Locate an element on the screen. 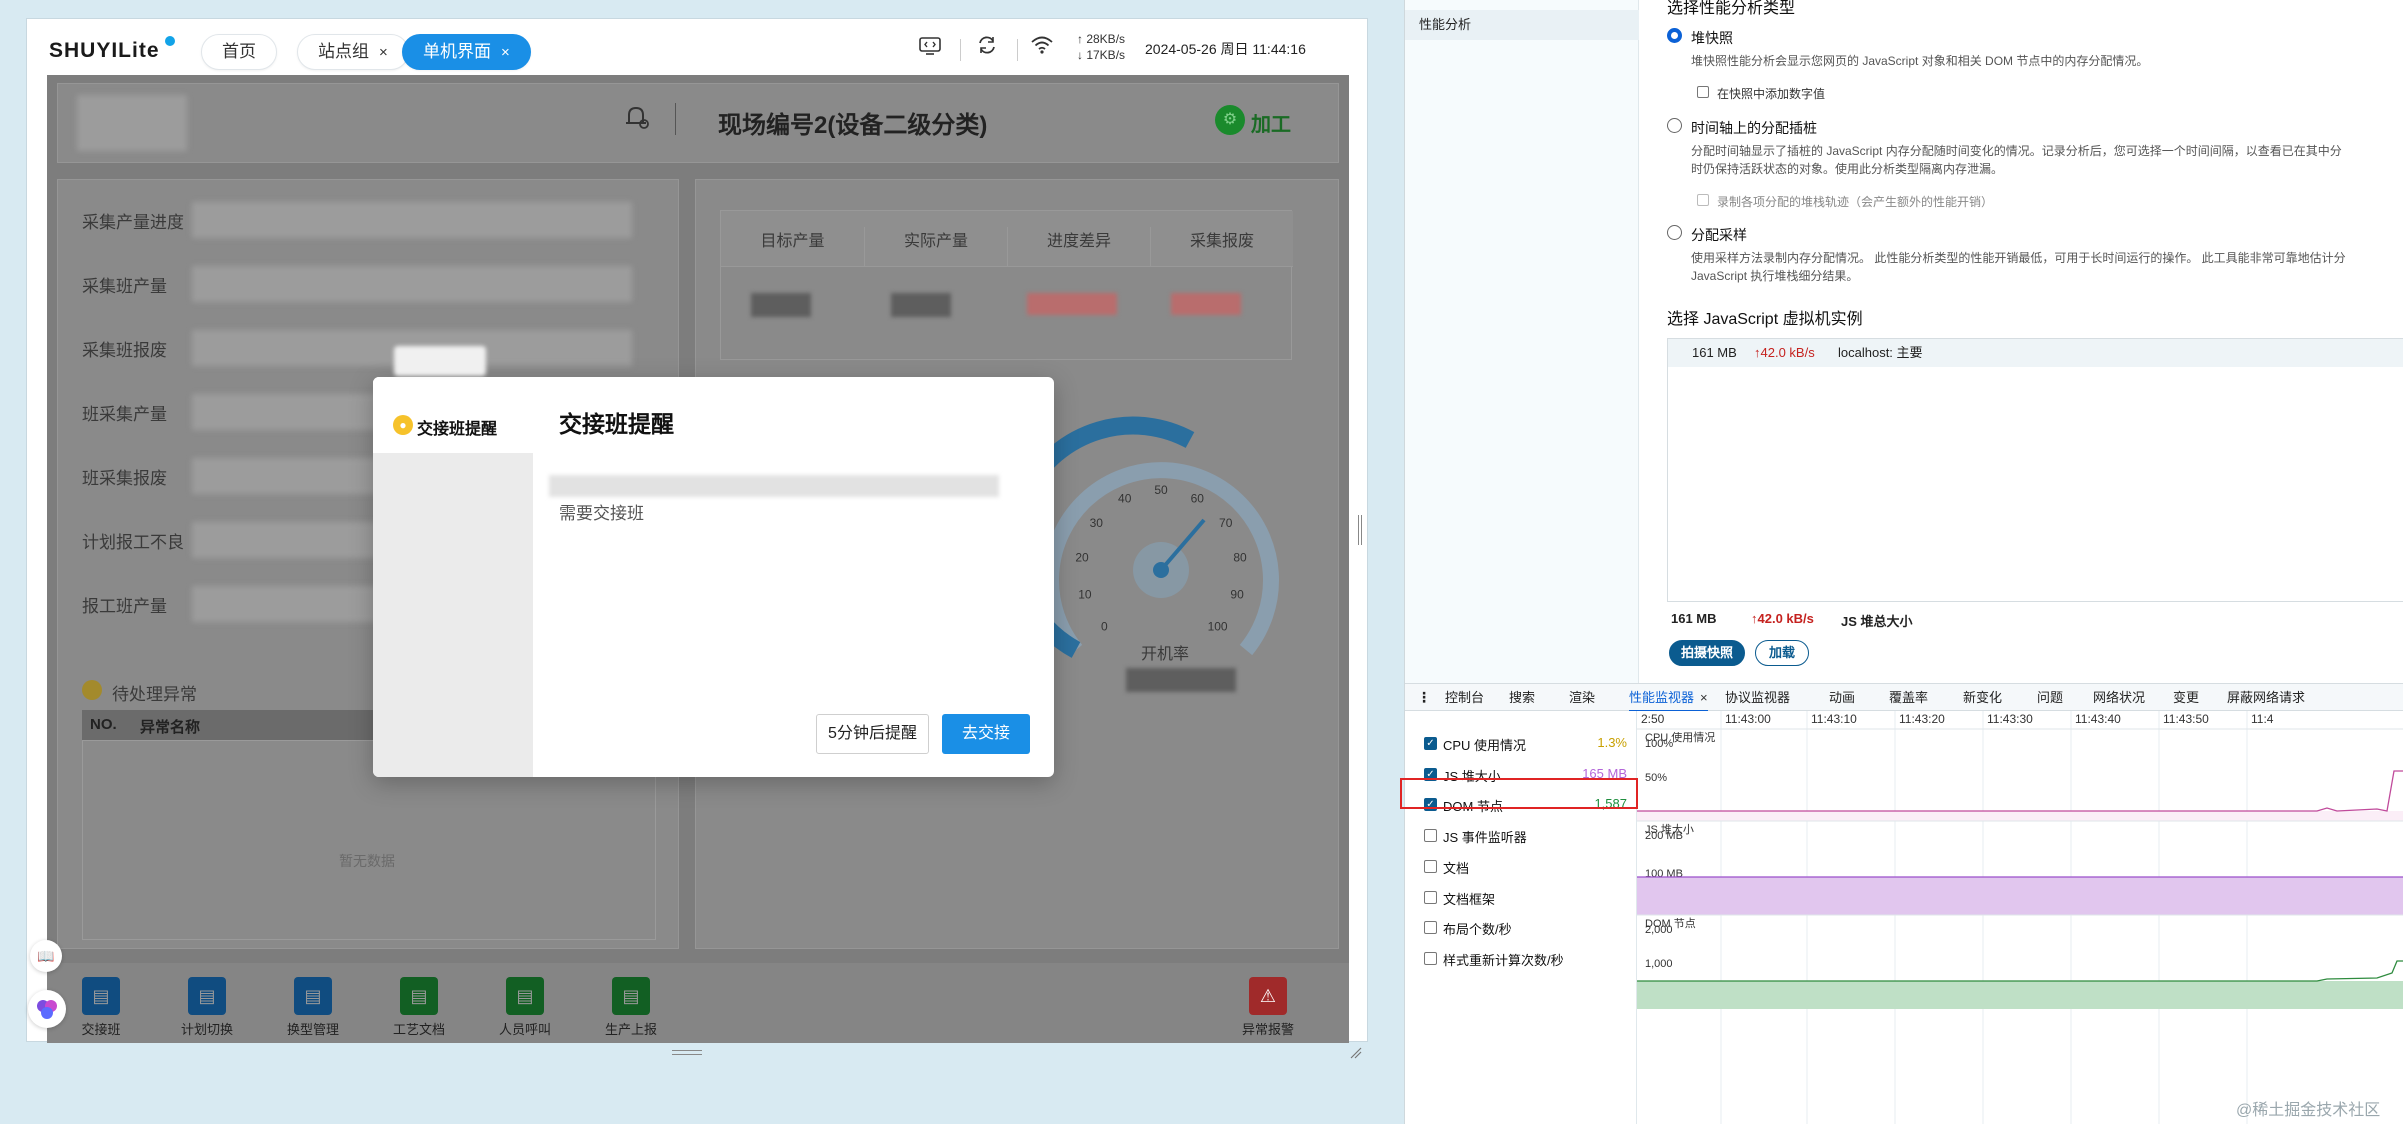 Image resolution: width=2403 pixels, height=1124 pixels. bottom-bar-button: ▤ 人员呼叫 is located at coordinates (525, 1007).